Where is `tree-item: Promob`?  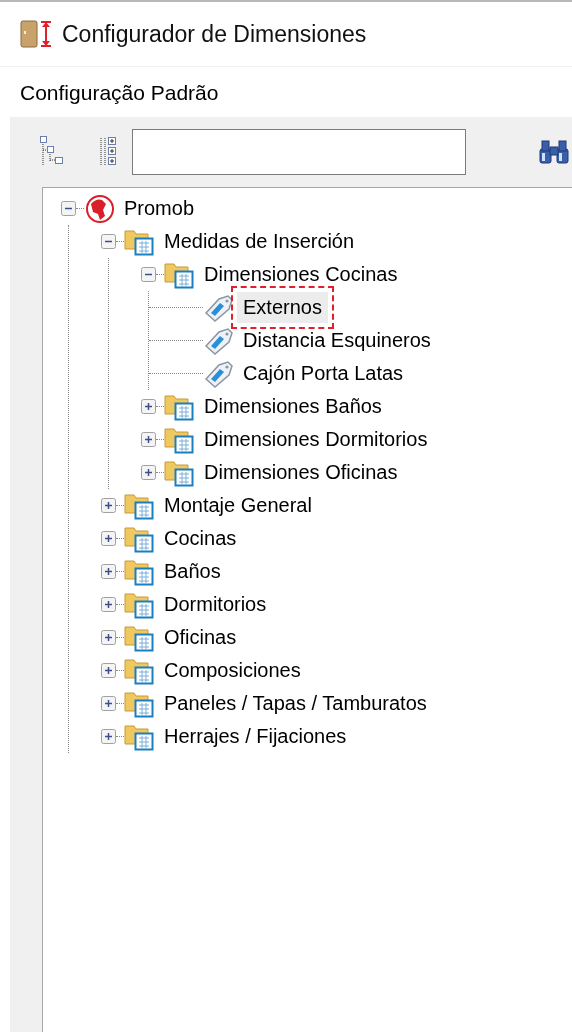
tree-item: Promob is located at coordinates (159, 208).